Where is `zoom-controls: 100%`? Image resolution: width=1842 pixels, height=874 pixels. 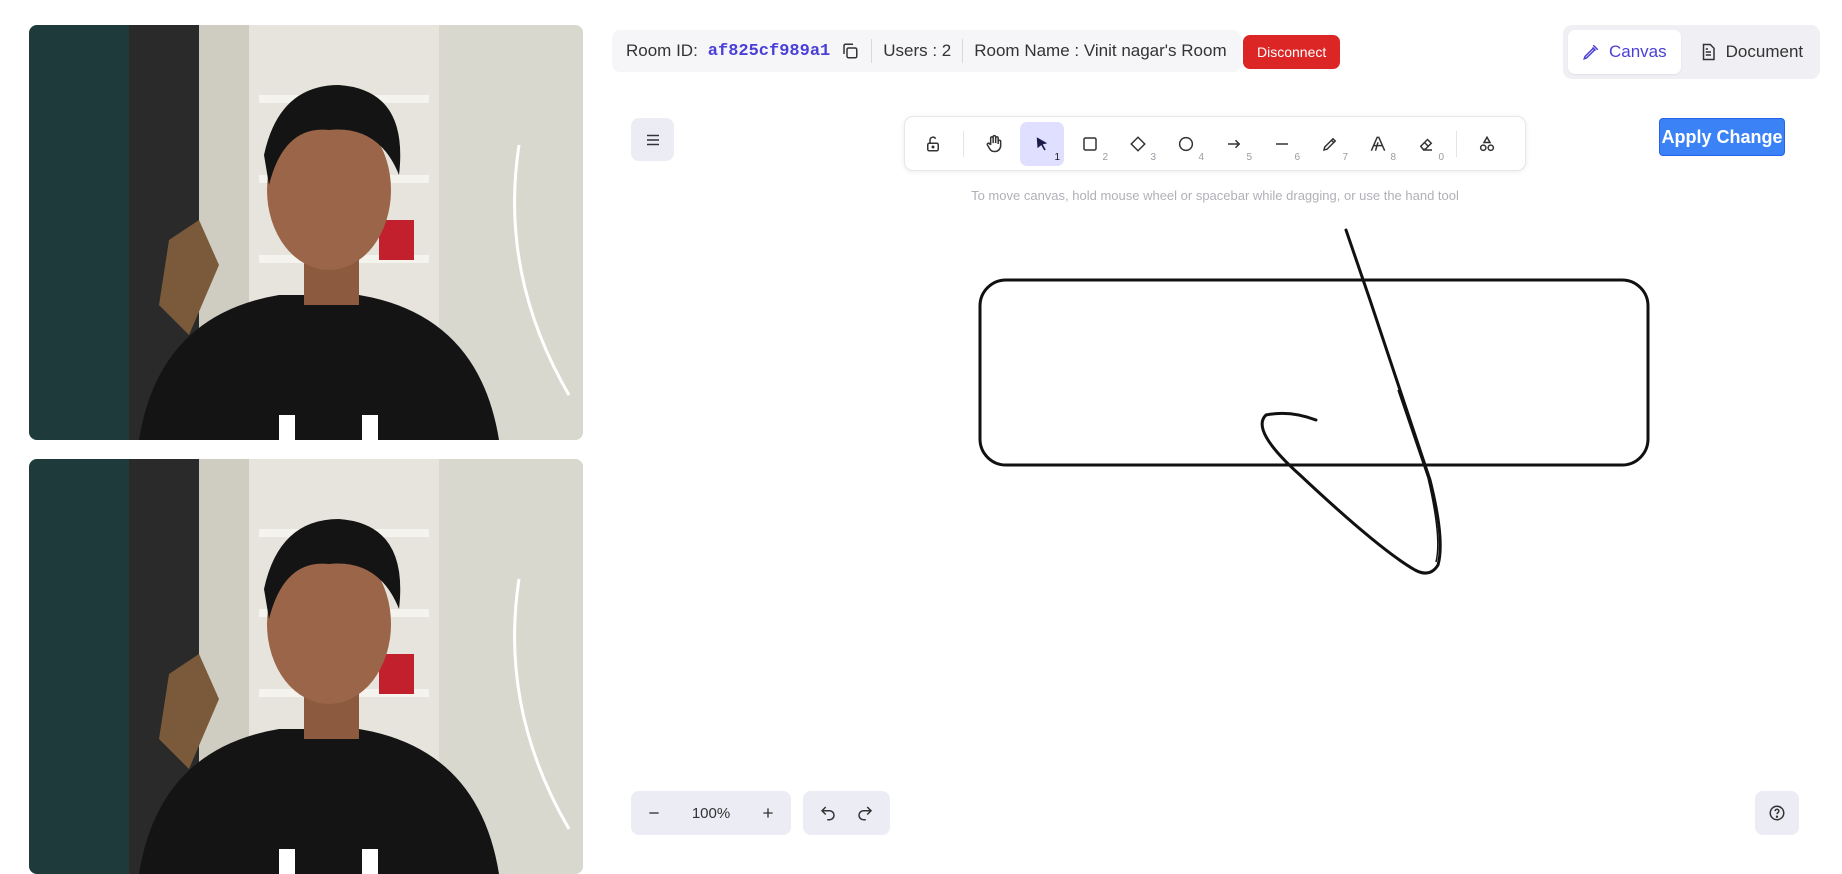
zoom-controls: 100% is located at coordinates (711, 813).